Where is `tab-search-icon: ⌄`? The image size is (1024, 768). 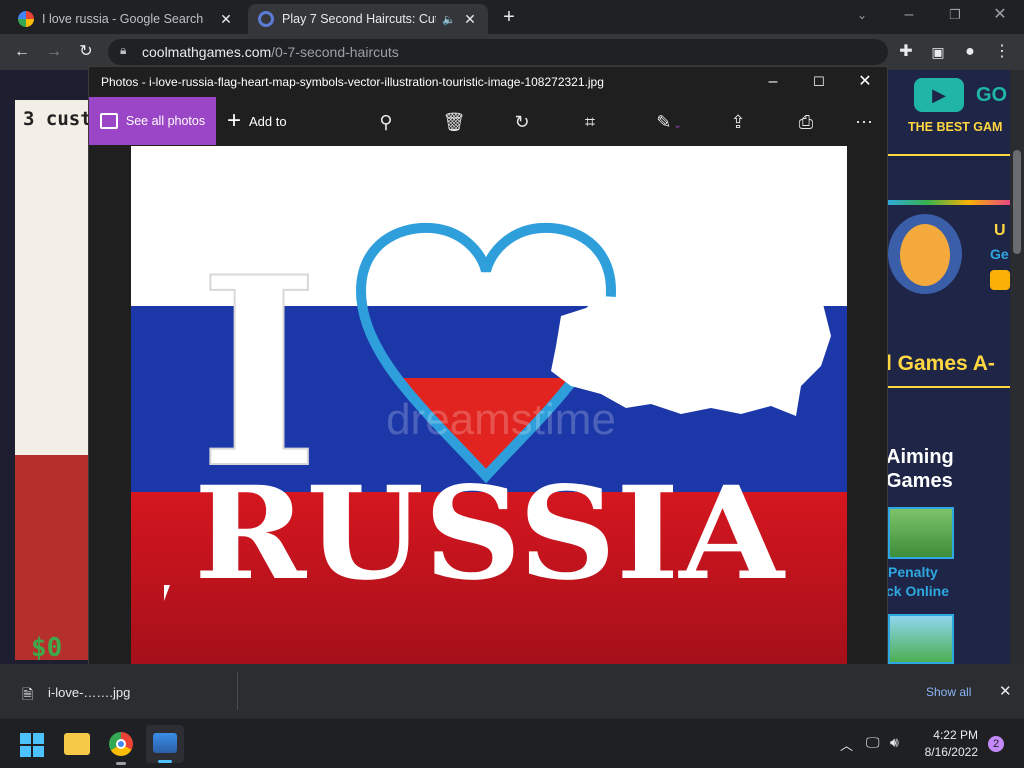 tab-search-icon: ⌄ is located at coordinates (862, 15).